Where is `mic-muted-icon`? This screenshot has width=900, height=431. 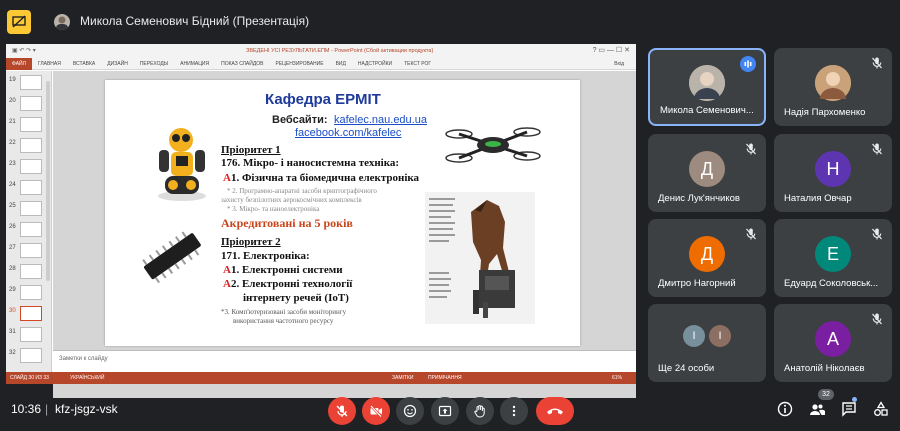
mic-muted-icon is located at coordinates (877, 63).